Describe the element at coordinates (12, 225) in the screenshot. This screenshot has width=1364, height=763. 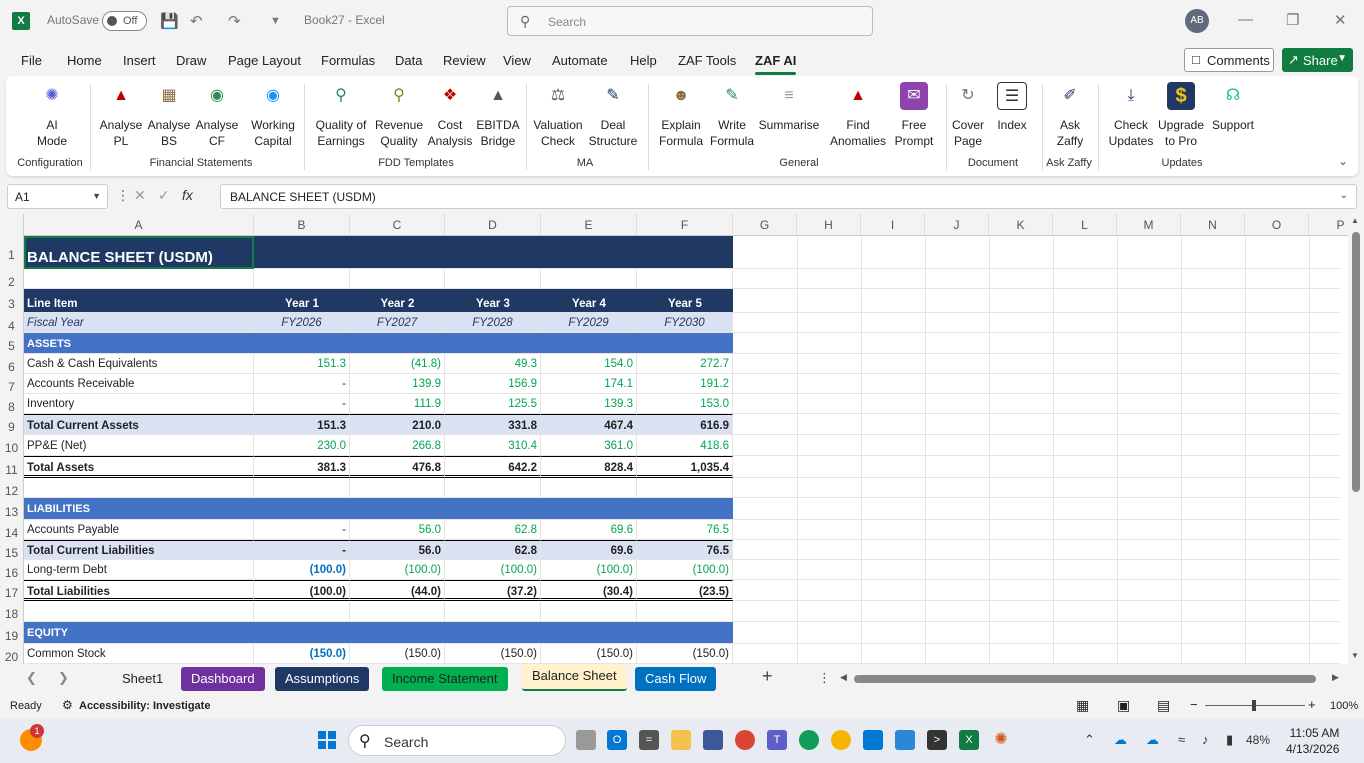
I see `select-all-corner` at that location.